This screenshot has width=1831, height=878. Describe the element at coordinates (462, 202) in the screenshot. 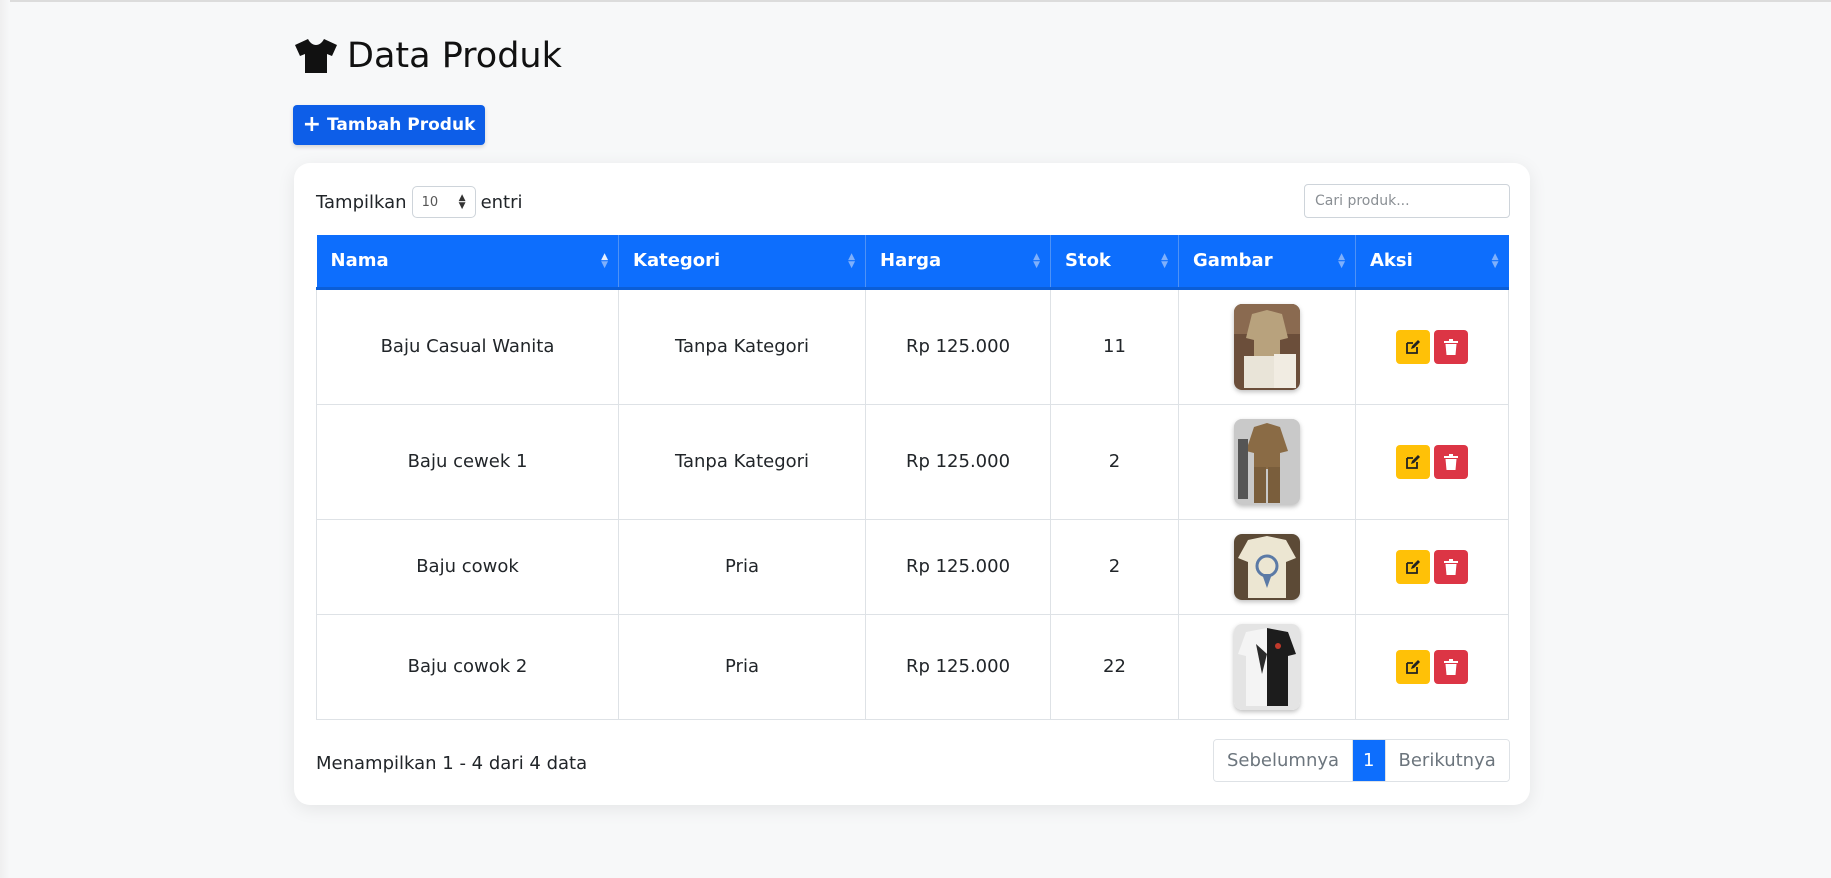

I see `select-arrows-icon: ▲ ▼` at that location.